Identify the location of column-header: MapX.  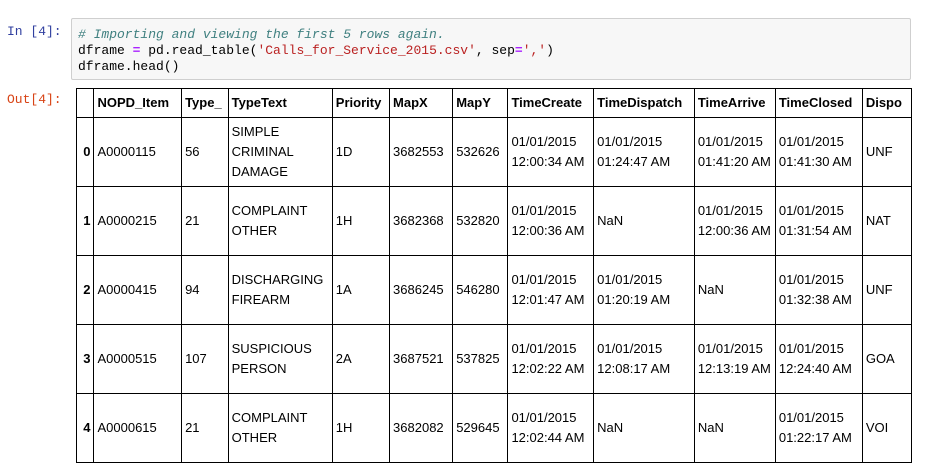
(421, 103).